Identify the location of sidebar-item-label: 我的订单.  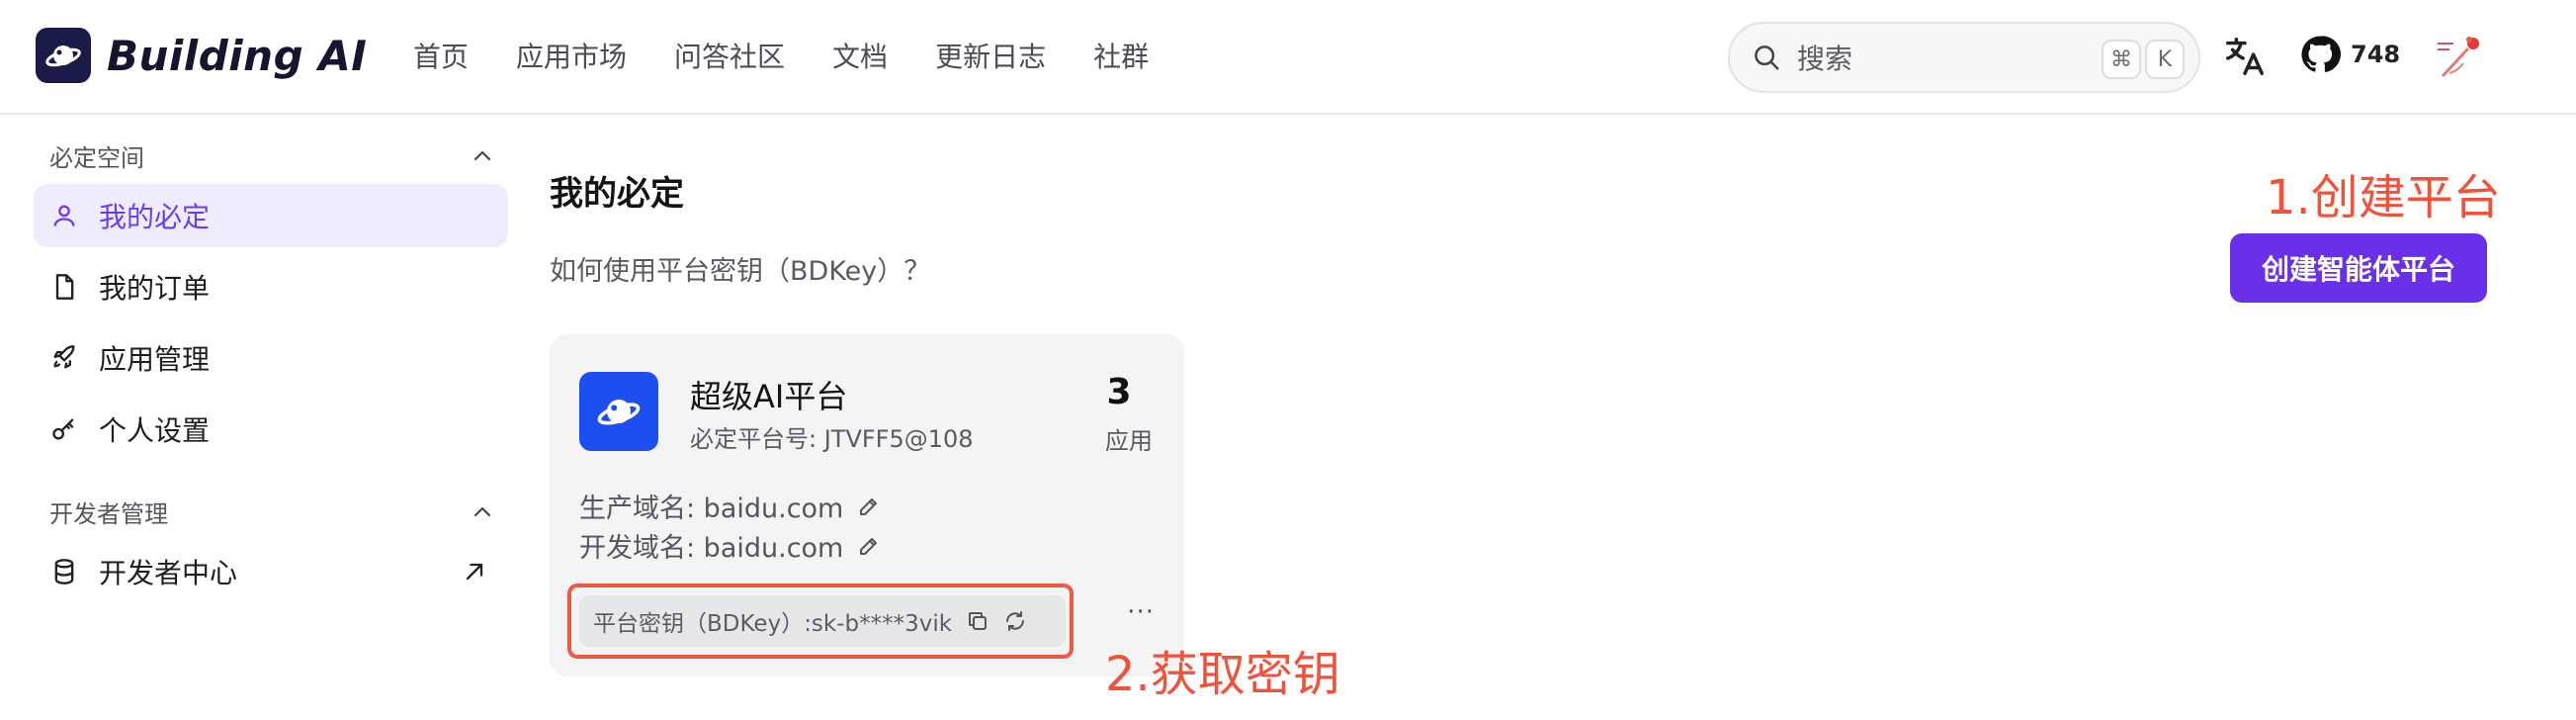
(155, 288).